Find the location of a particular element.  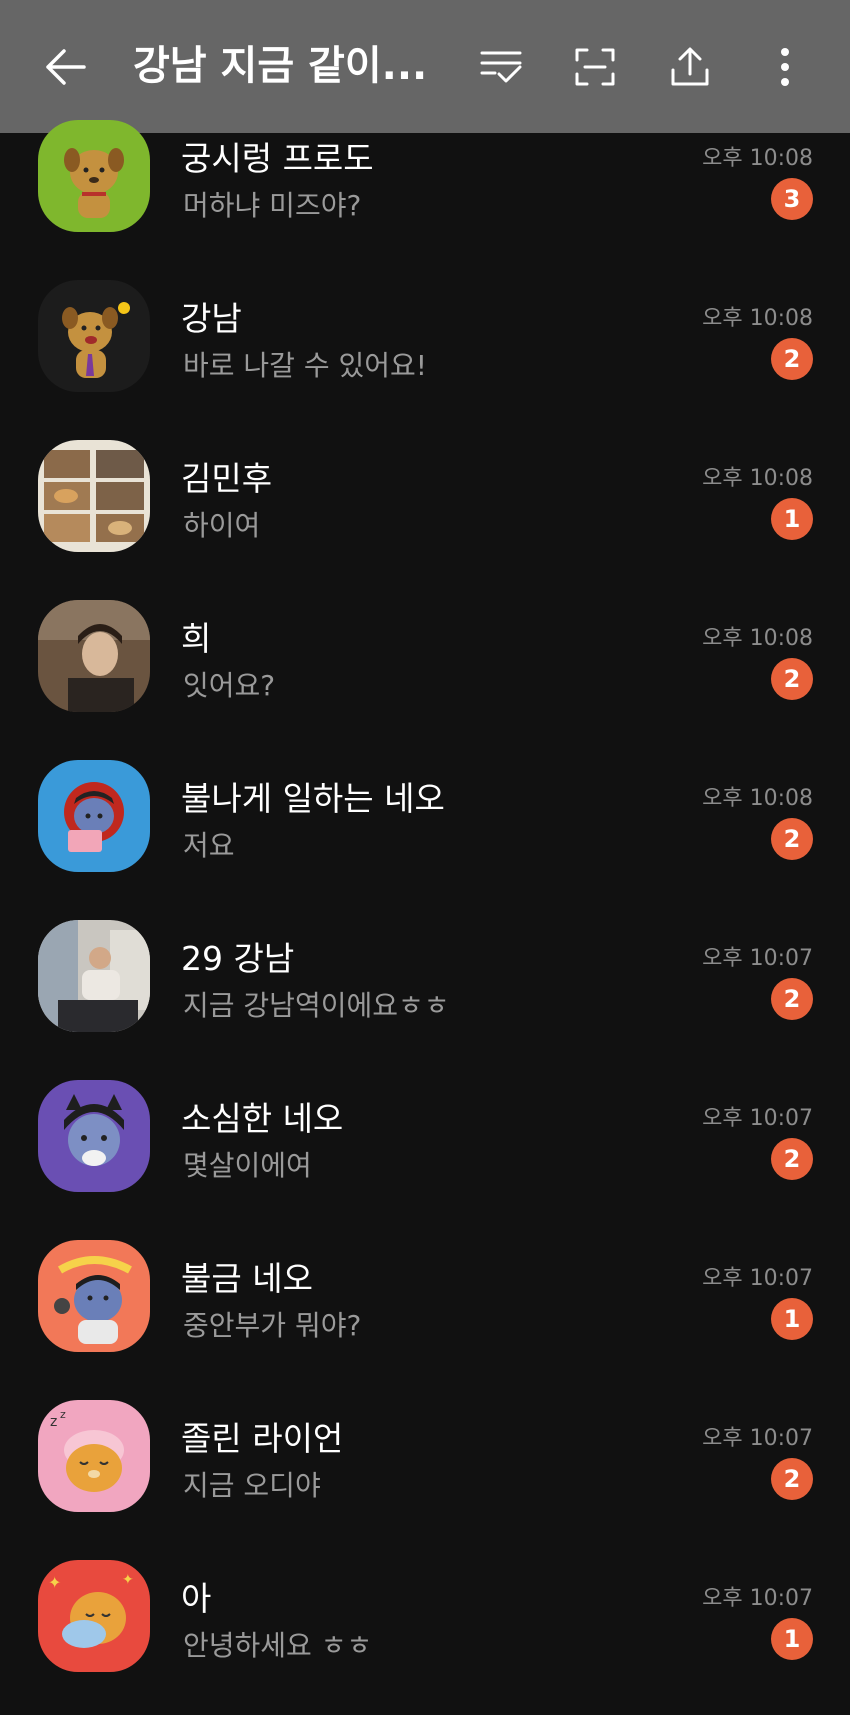

chat-row: 불금 네오 중안부가 뭐야? 오후 10:07 1 is located at coordinates (425, 1320).